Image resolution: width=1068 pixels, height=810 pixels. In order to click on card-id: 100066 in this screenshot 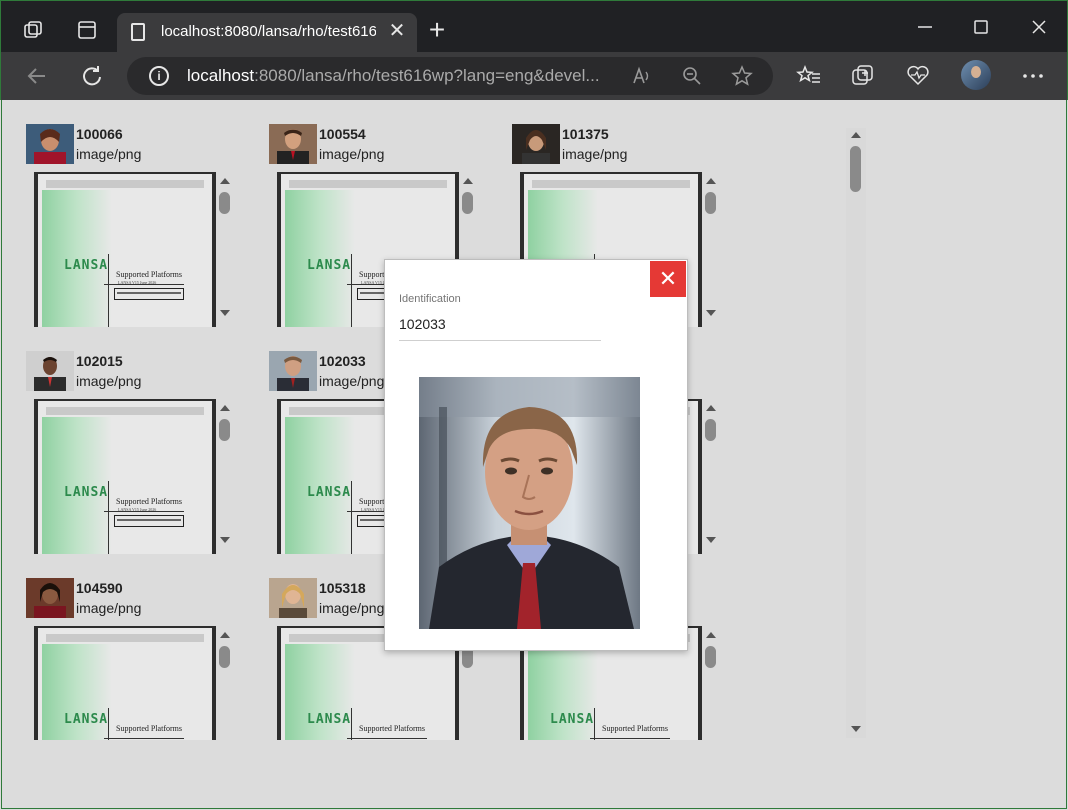, I will do `click(99, 134)`.